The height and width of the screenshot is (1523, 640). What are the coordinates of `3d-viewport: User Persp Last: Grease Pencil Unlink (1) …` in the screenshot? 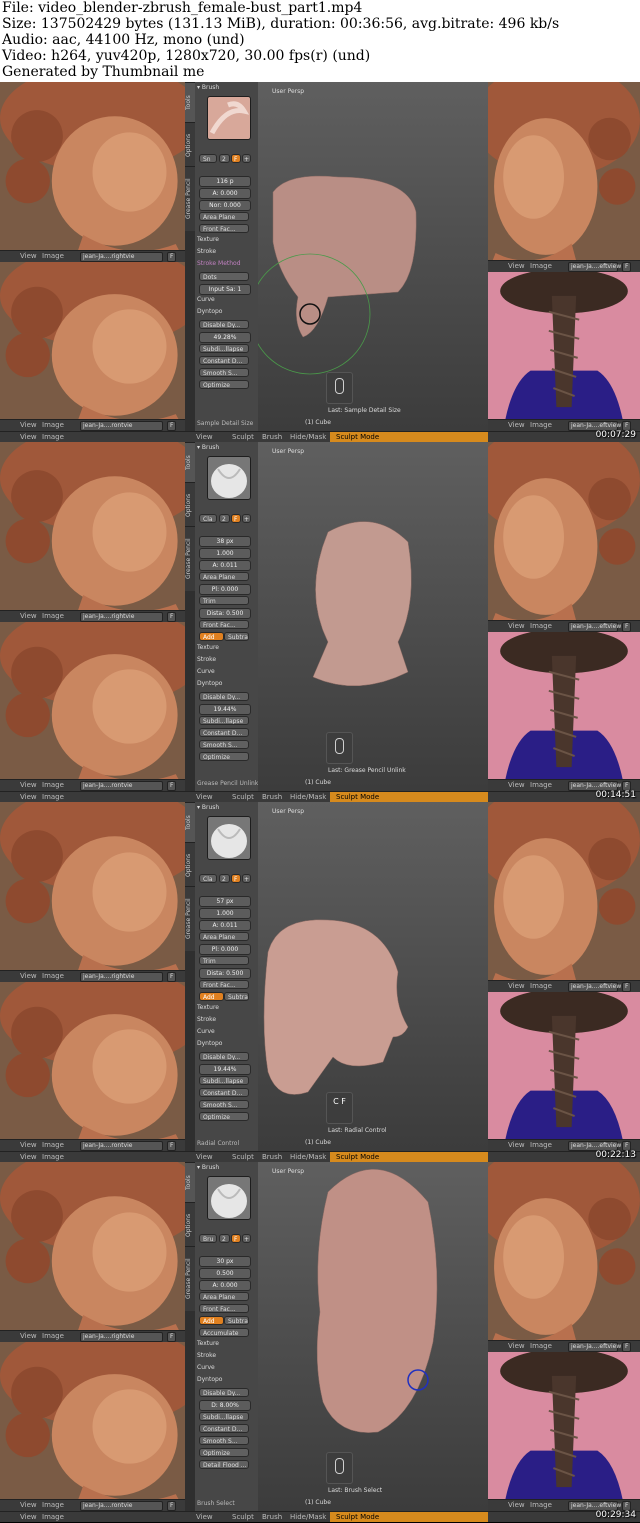 It's located at (373, 616).